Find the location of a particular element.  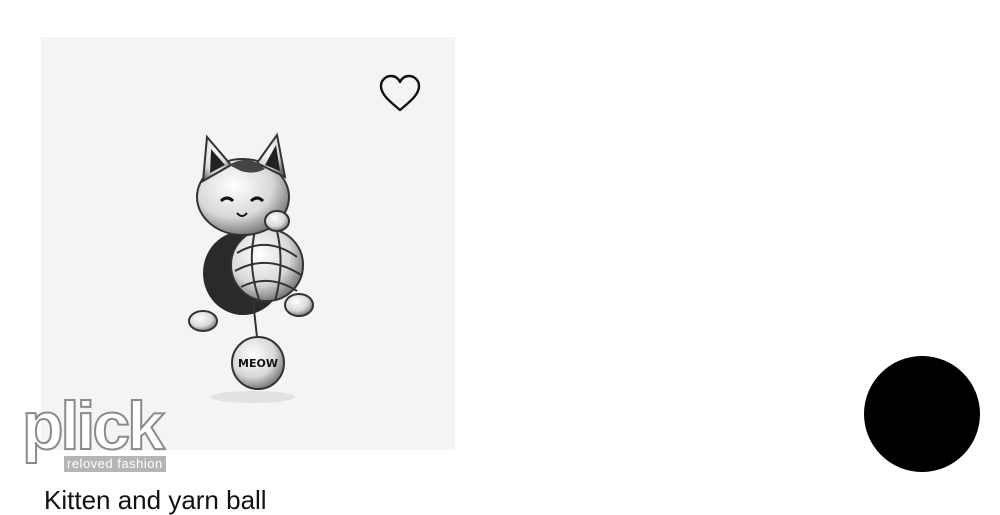

plick-watermark-logo: plick reloved fashion is located at coordinates (105, 431).